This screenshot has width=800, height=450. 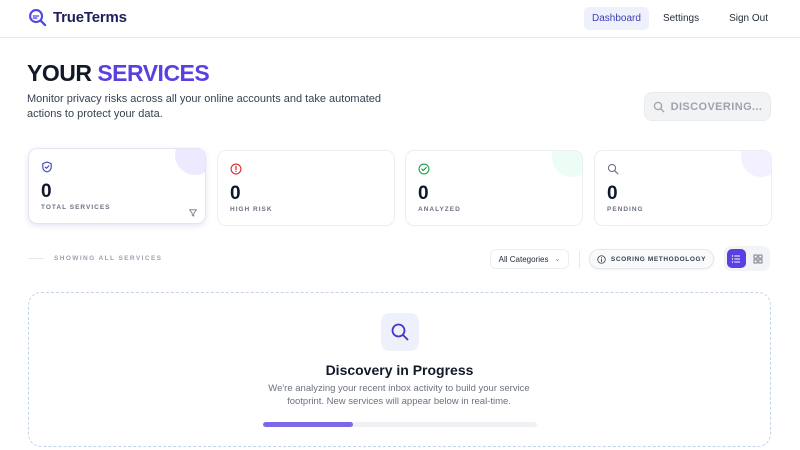 I want to click on discovery-icon-tile, so click(x=400, y=332).